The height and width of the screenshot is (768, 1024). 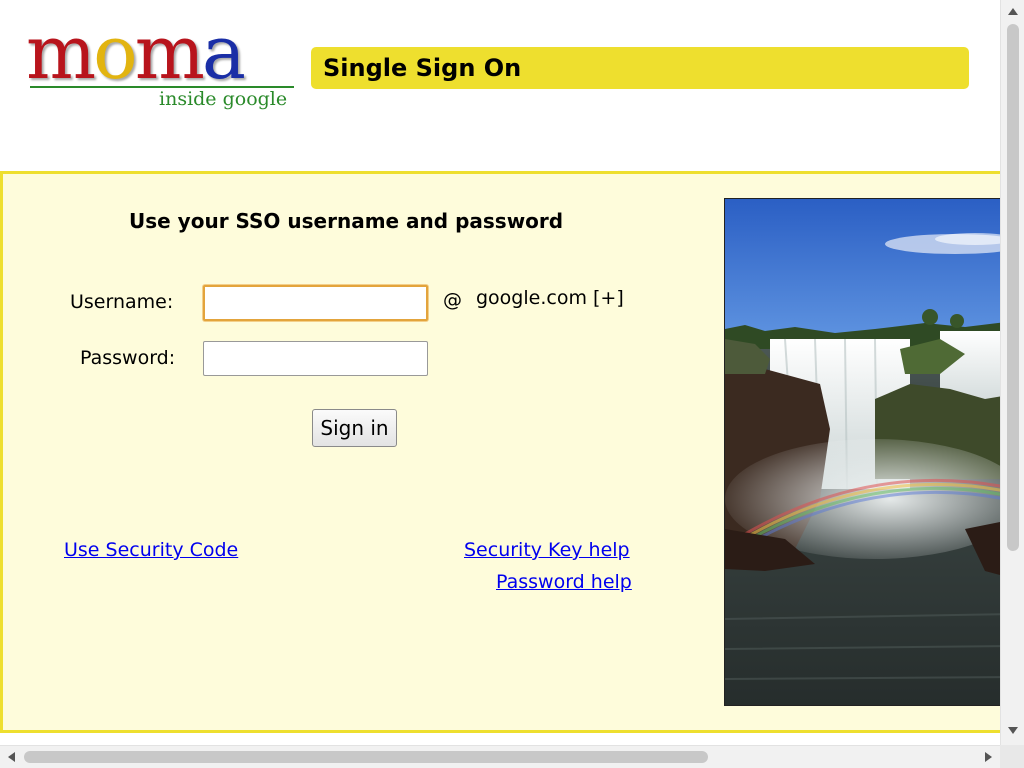 I want to click on vertical-scrollbar, so click(x=1012, y=372).